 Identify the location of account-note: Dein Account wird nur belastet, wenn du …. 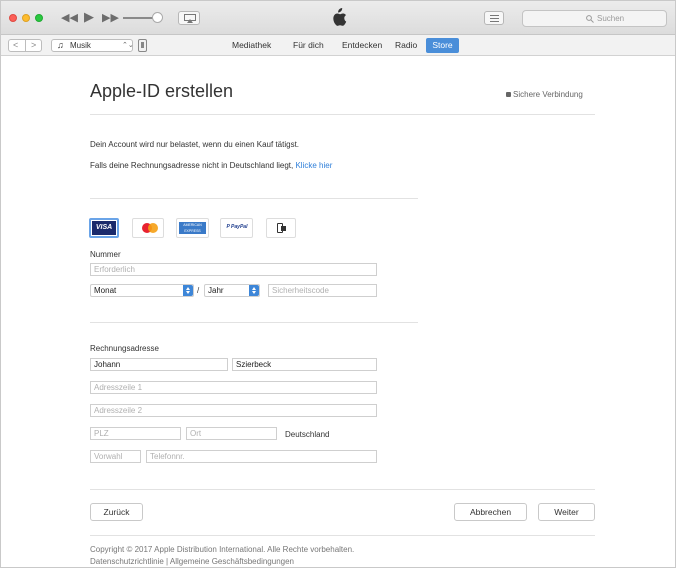
(195, 144).